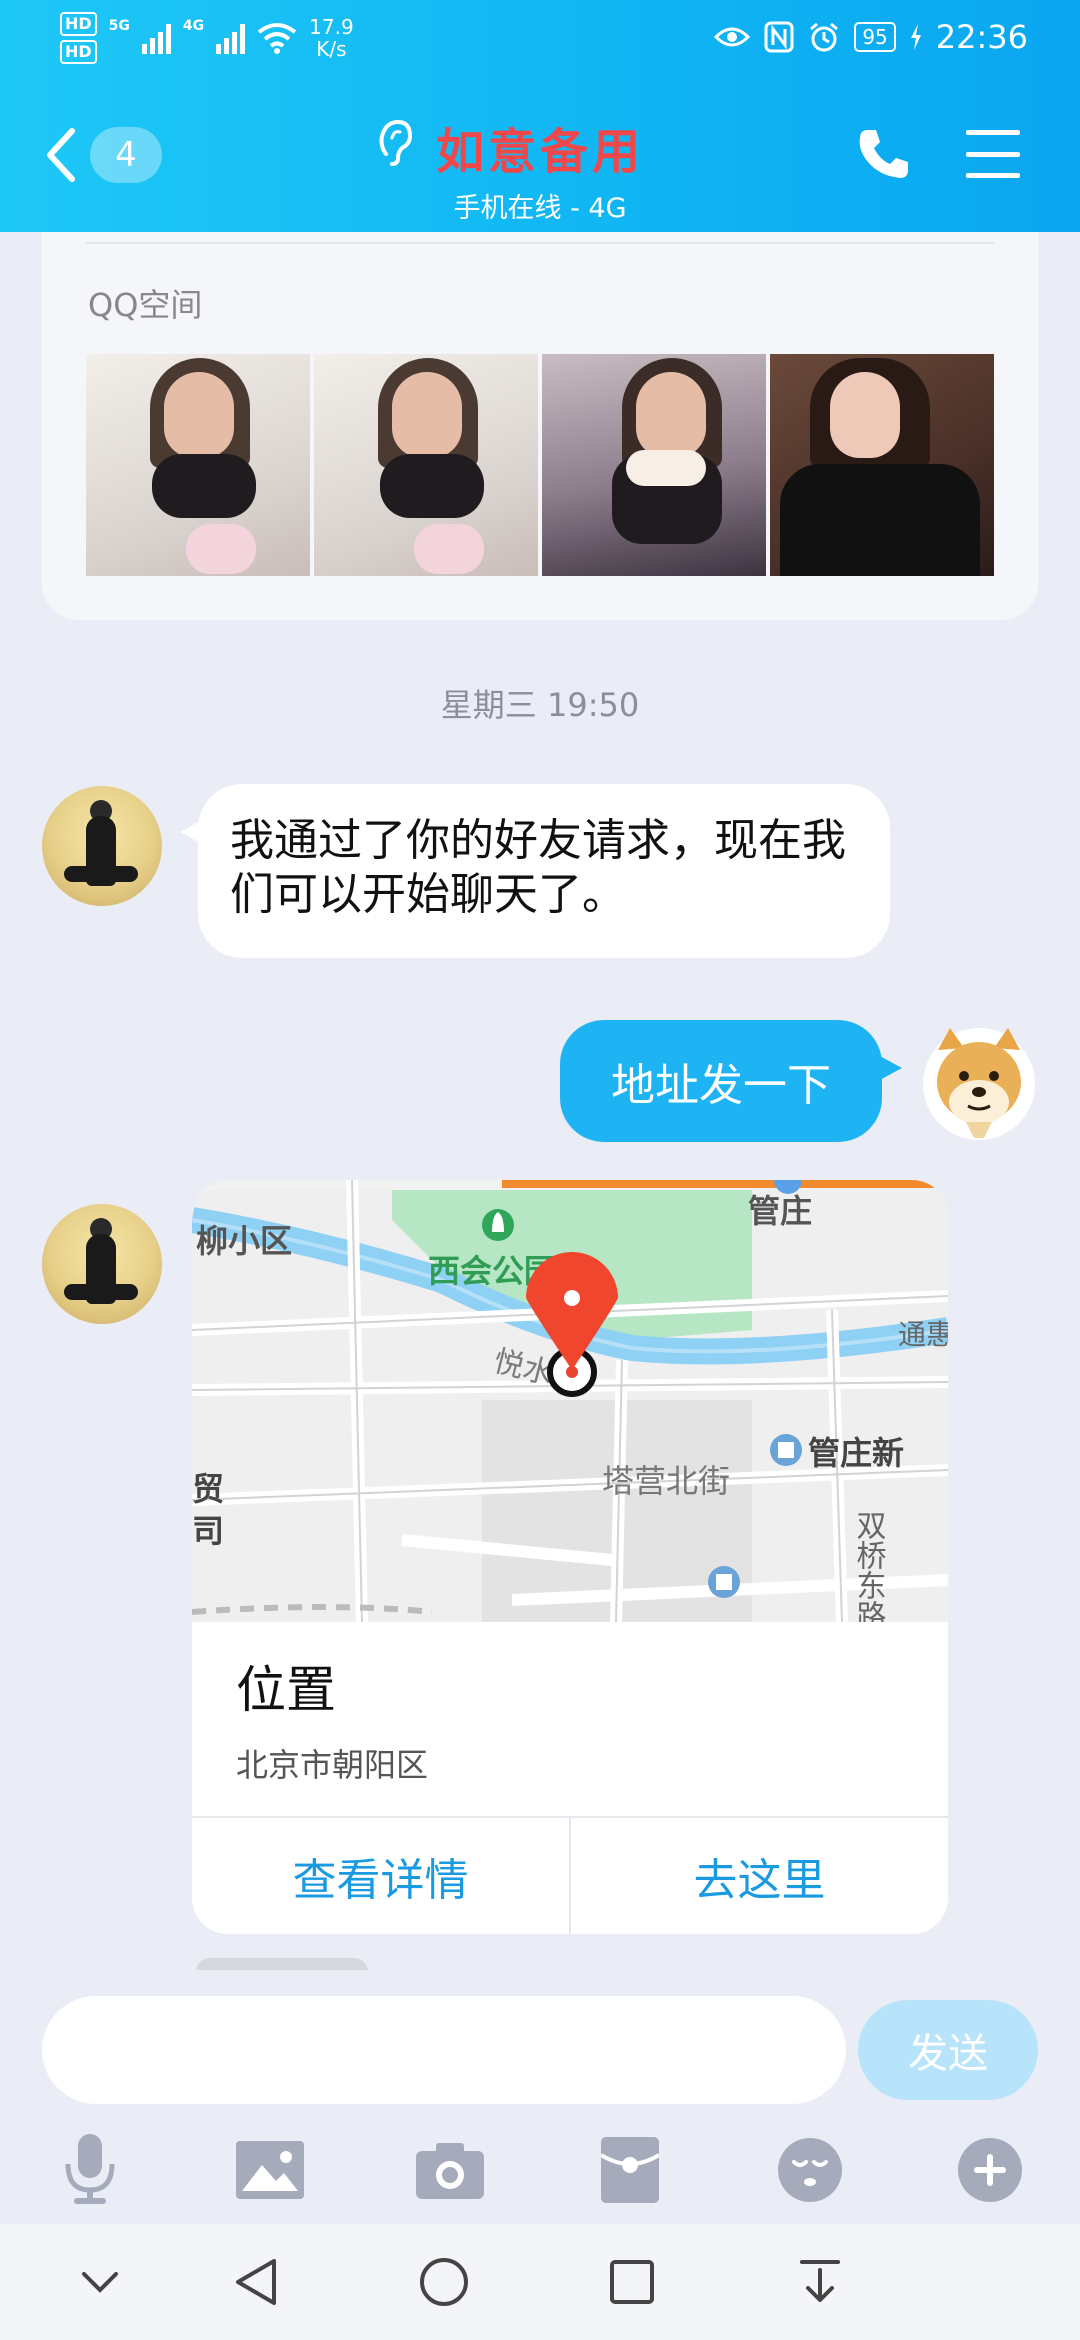  I want to click on camera-icon, so click(450, 2170).